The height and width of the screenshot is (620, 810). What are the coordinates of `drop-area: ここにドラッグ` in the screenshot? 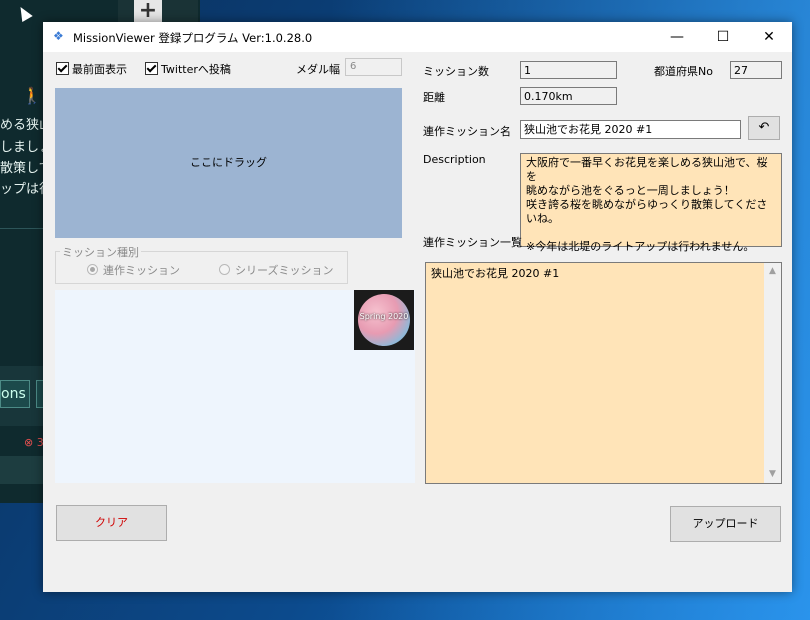 It's located at (228, 163).